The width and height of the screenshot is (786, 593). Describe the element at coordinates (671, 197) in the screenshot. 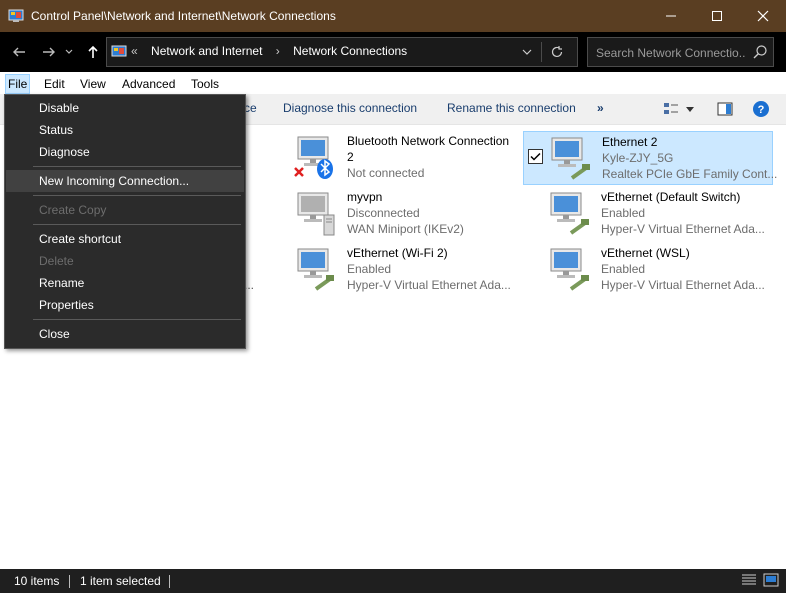

I see `connection-name: vEthernet (Default Switch)` at that location.